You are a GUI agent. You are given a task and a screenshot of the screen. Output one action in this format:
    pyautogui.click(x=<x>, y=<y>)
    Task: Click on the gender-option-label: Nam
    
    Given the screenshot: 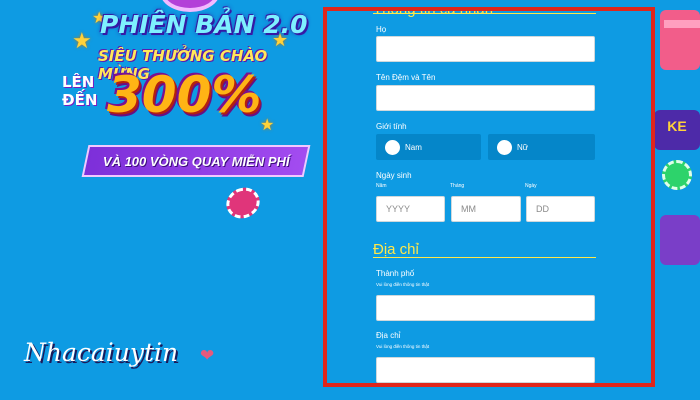 What is the action you would take?
    pyautogui.click(x=413, y=147)
    